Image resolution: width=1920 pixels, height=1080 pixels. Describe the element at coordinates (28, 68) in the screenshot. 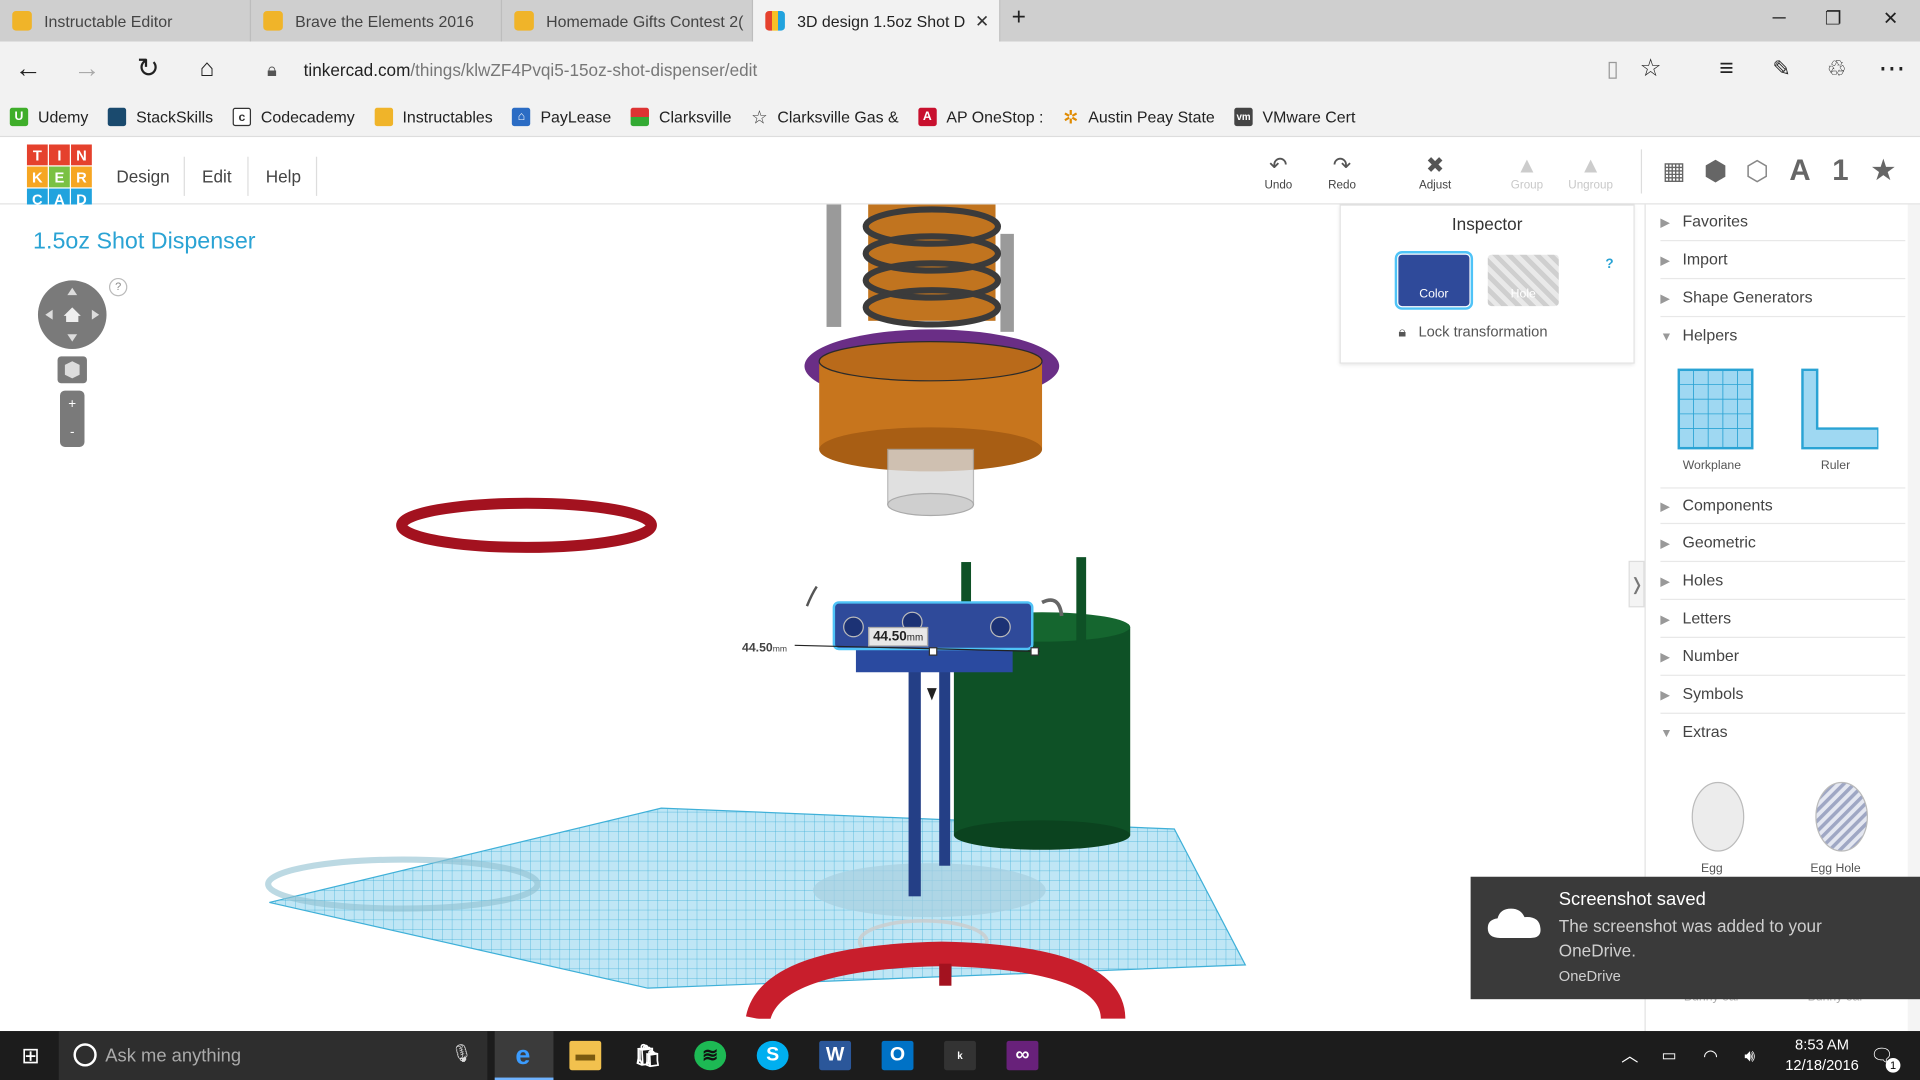

I see `back-arrow-icon: ←` at that location.